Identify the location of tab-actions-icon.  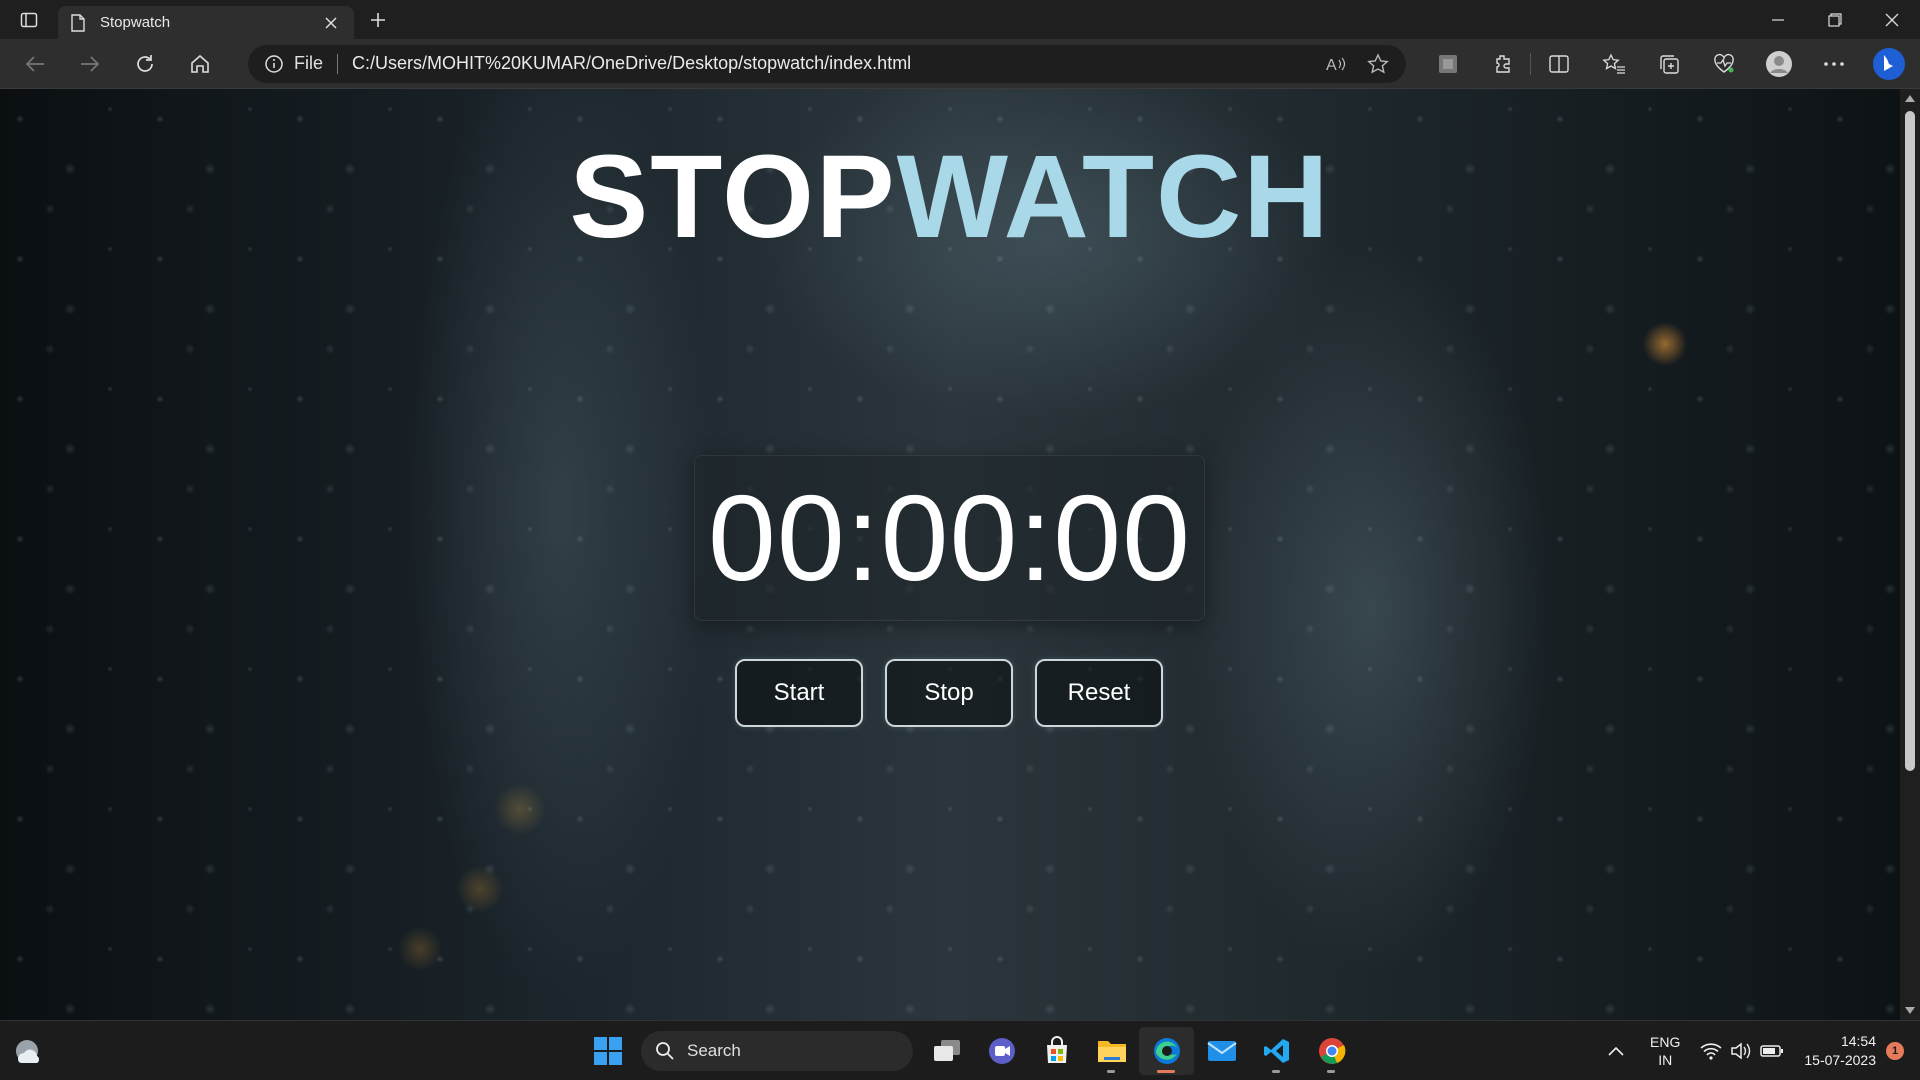
(29, 19).